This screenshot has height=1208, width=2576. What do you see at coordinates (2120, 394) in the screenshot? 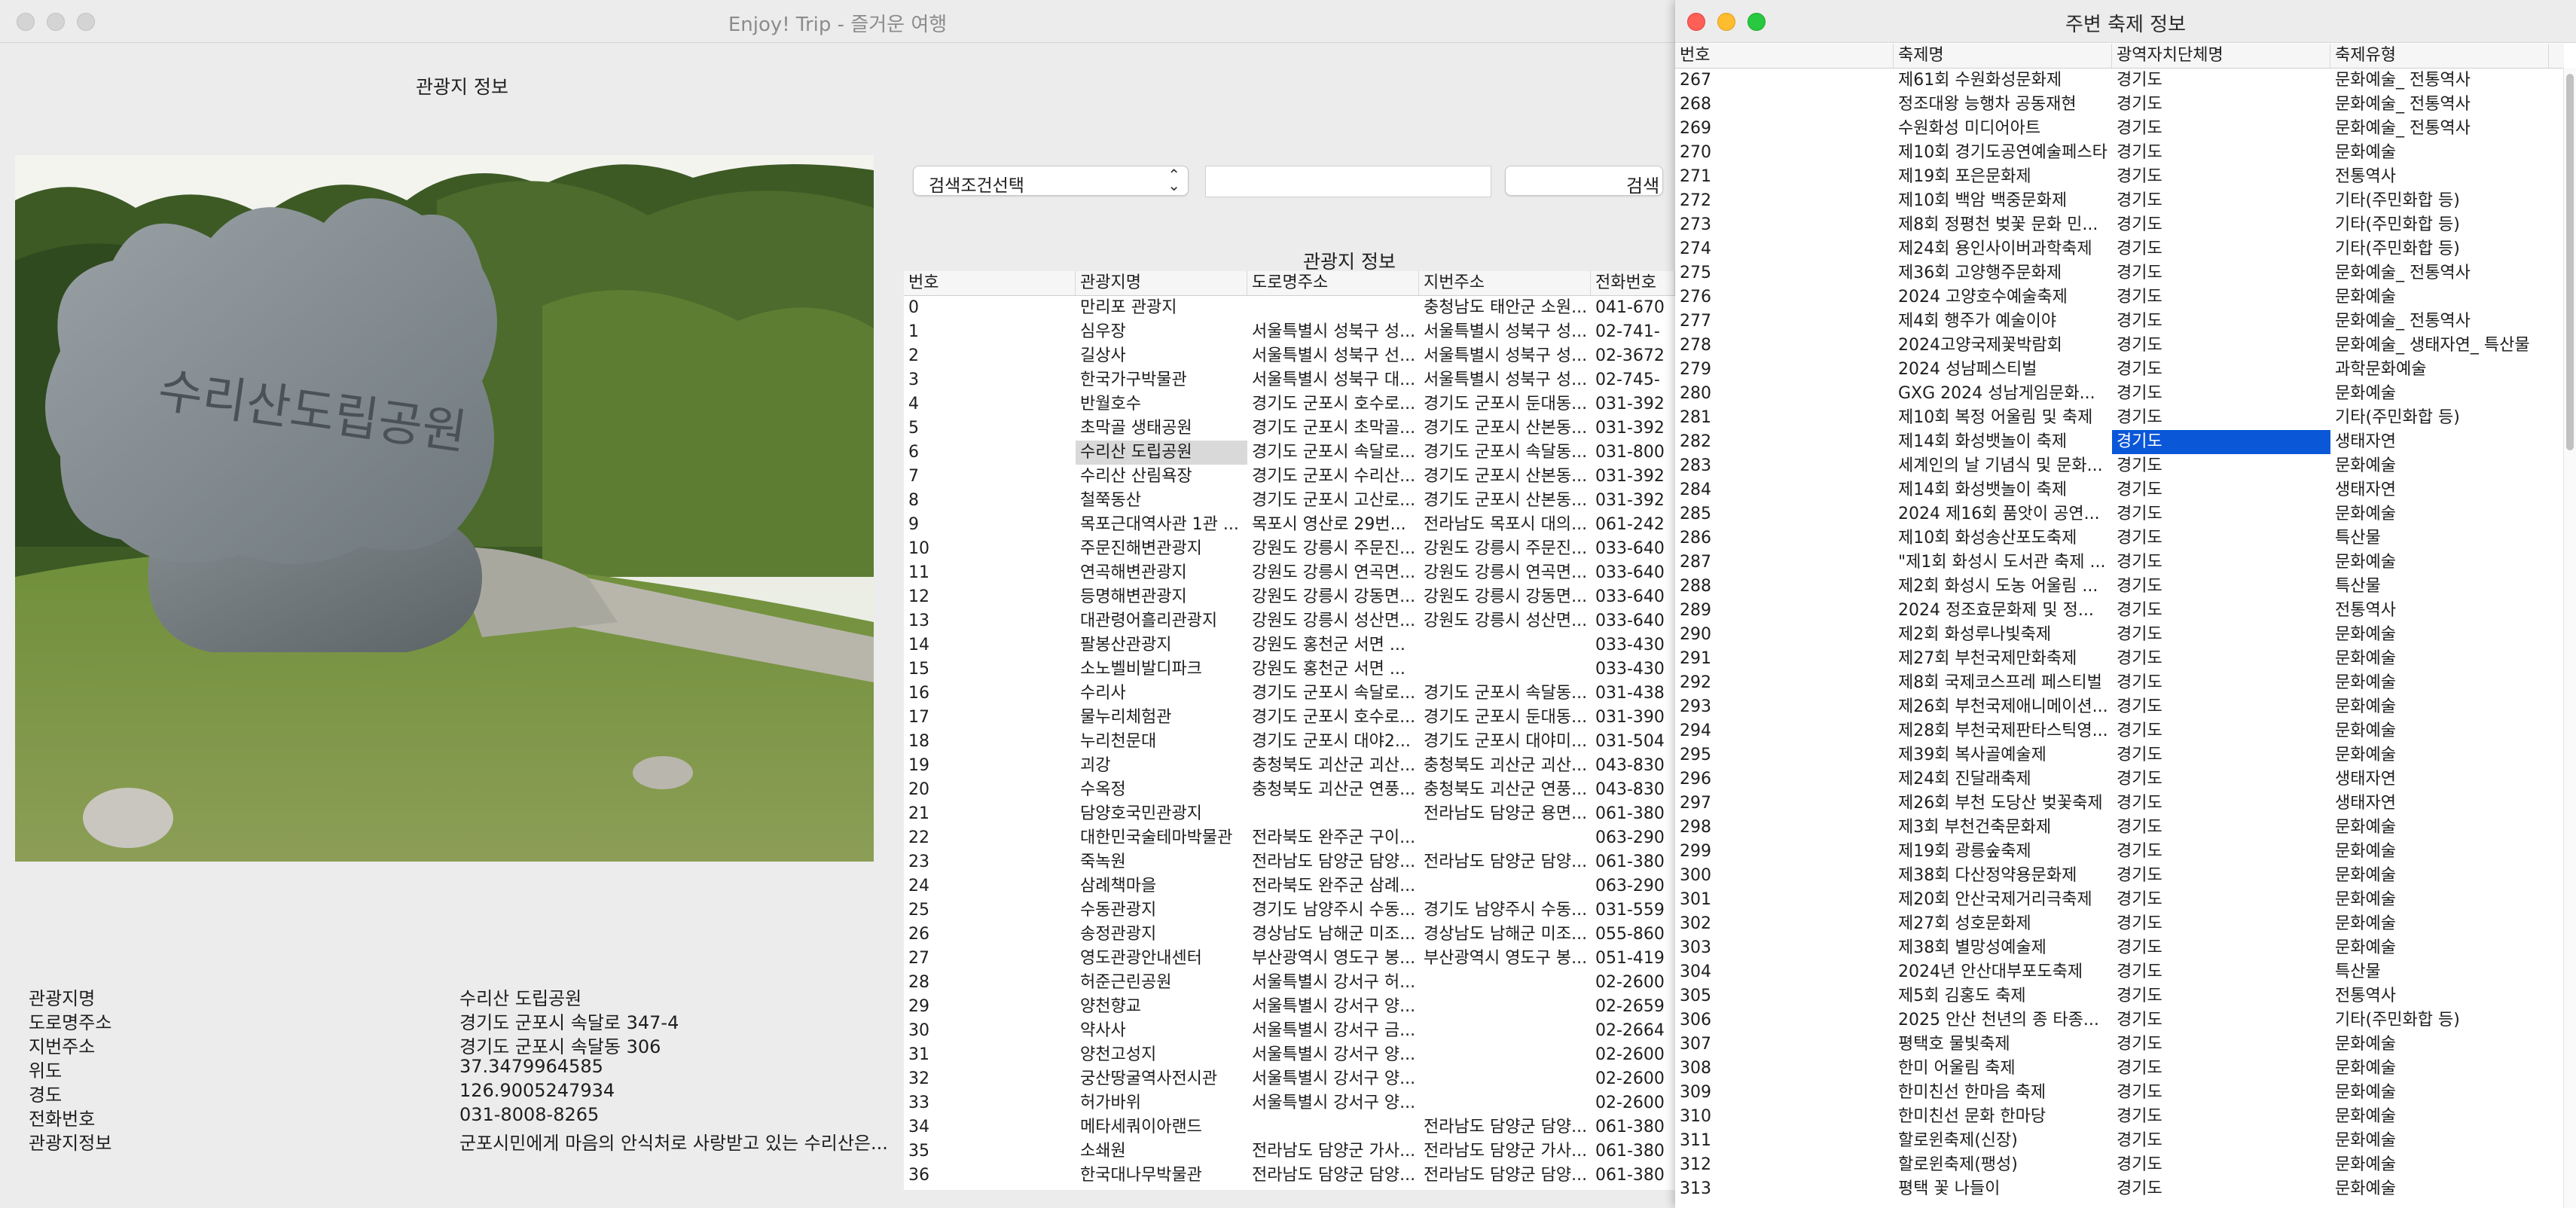
I see `table-row: 280 GXG 2024 성남게임문화... 경기도 문화예술` at bounding box center [2120, 394].